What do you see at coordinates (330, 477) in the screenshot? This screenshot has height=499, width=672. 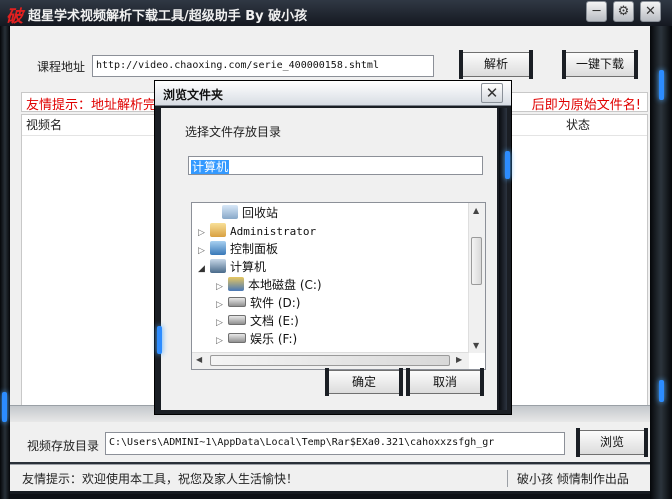 I see `status-bar: 友情提示：欢迎使用本工具，祝您及家人生活愉快！ 破小孩 倾情制作出品` at bounding box center [330, 477].